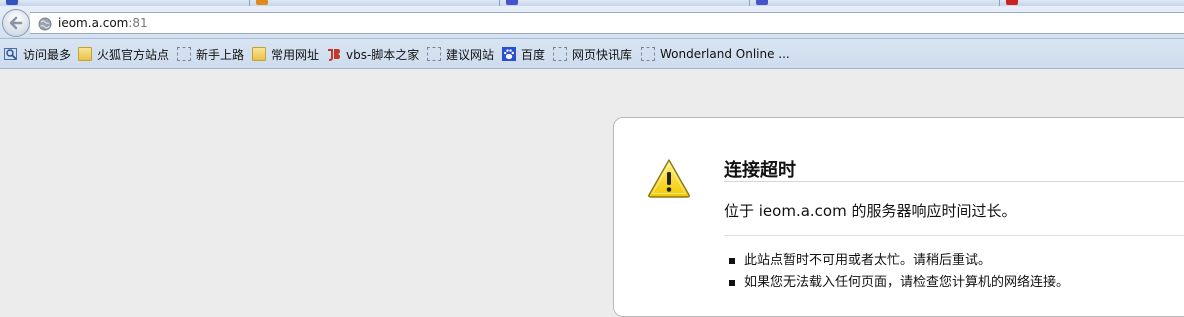 This screenshot has height=317, width=1184. I want to click on bookmark-label: 建议网站, so click(470, 54).